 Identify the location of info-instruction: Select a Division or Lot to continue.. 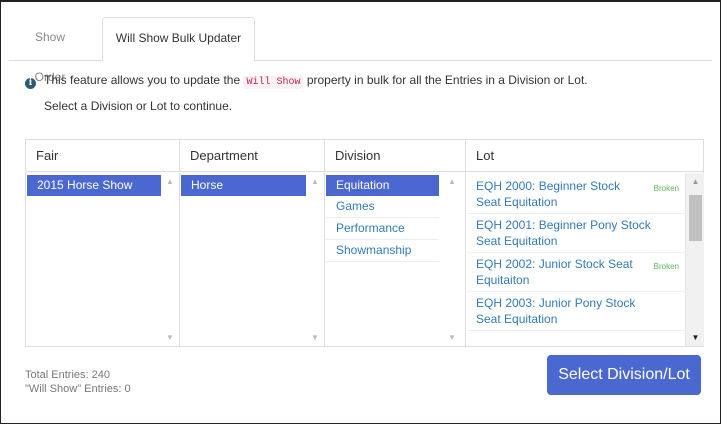
(138, 106).